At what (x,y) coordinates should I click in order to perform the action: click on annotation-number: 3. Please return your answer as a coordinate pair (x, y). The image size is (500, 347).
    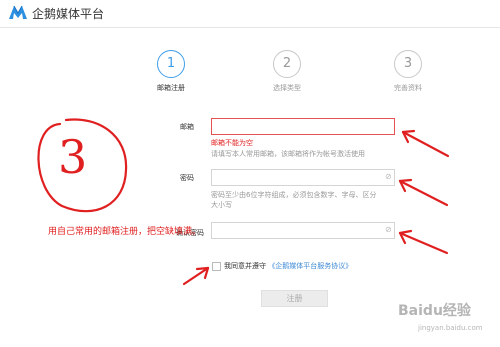
    Looking at the image, I should click on (73, 157).